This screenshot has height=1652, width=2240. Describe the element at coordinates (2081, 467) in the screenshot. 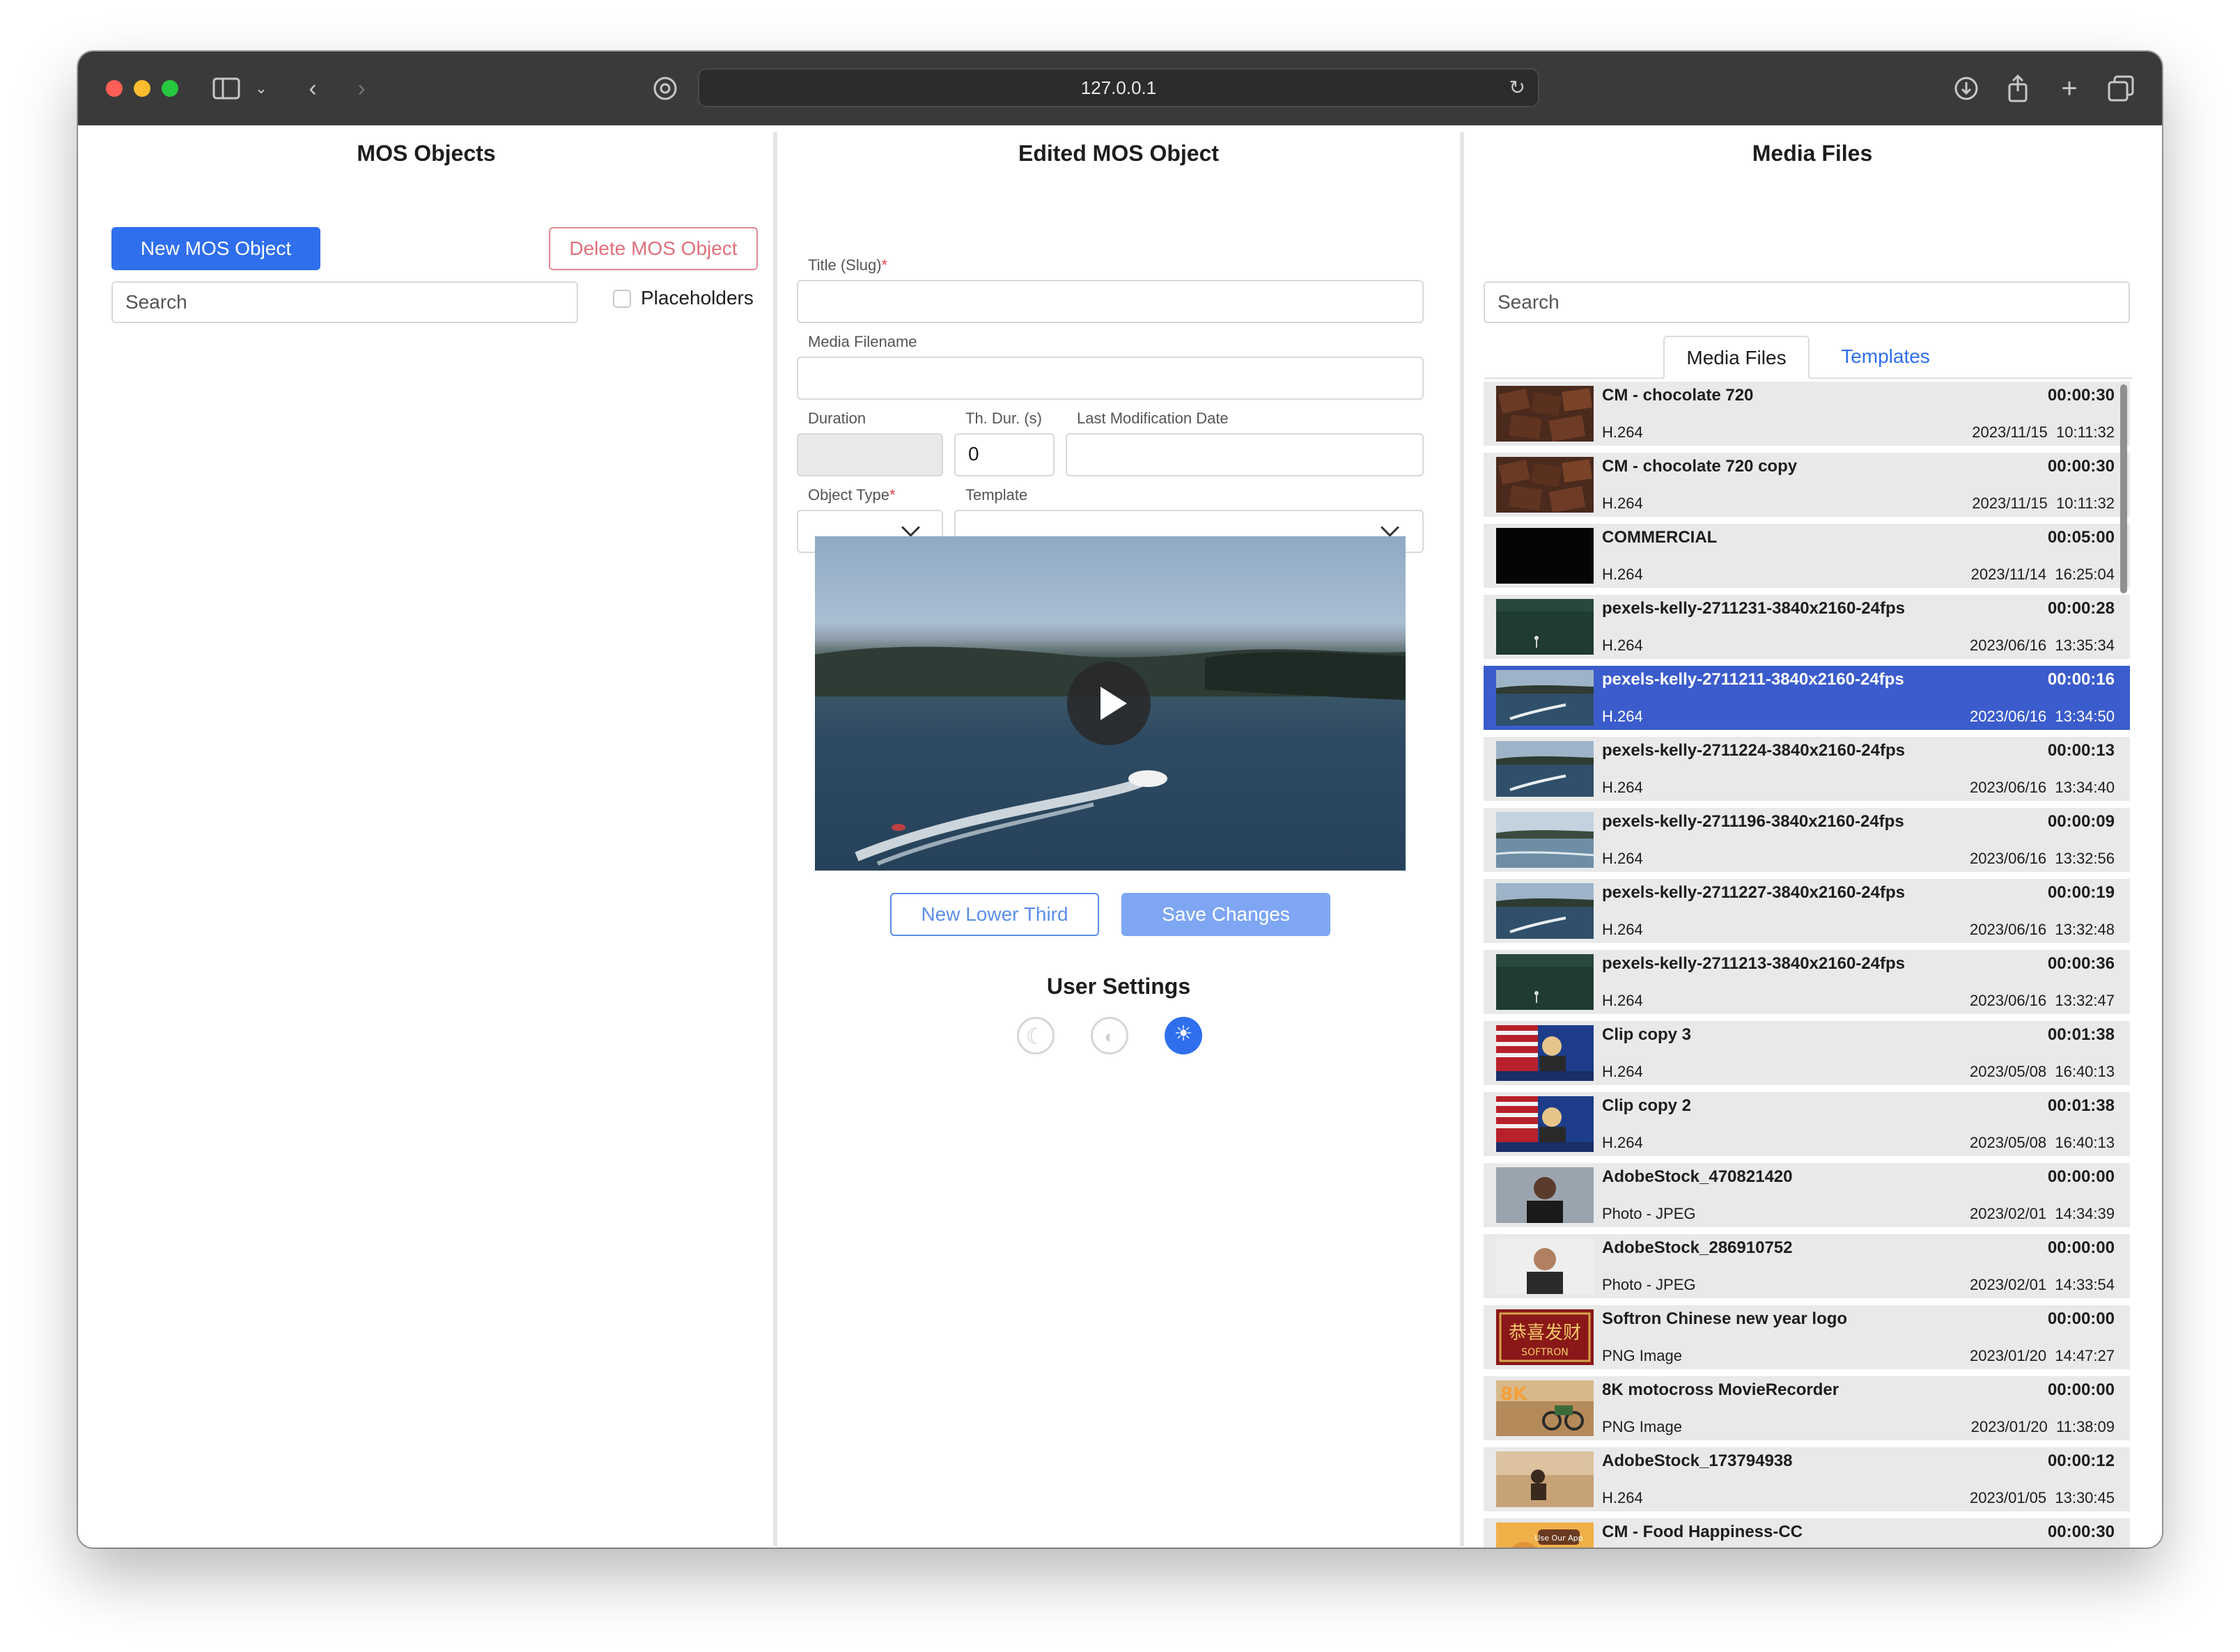

I see `media-file-duration: 00:00:30` at that location.